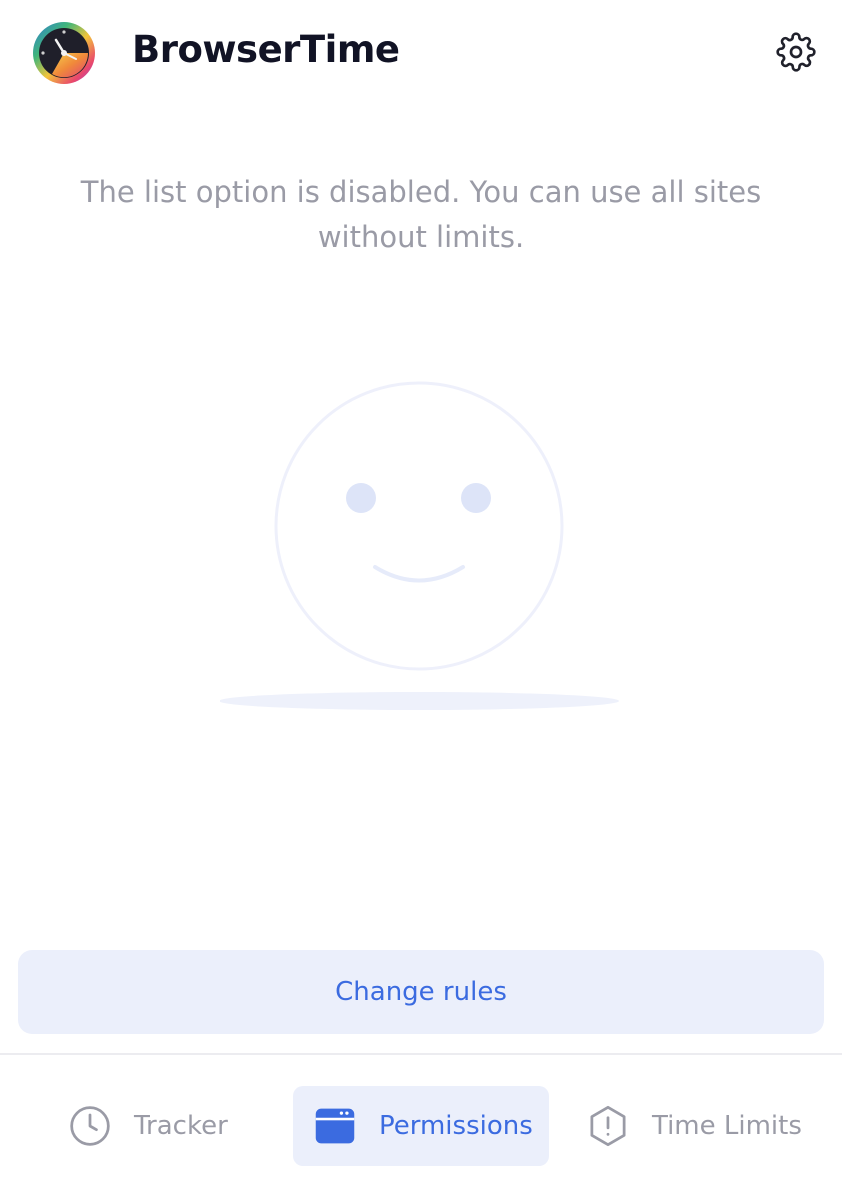  Describe the element at coordinates (64, 52) in the screenshot. I see `stopwatch-logo-icon` at that location.